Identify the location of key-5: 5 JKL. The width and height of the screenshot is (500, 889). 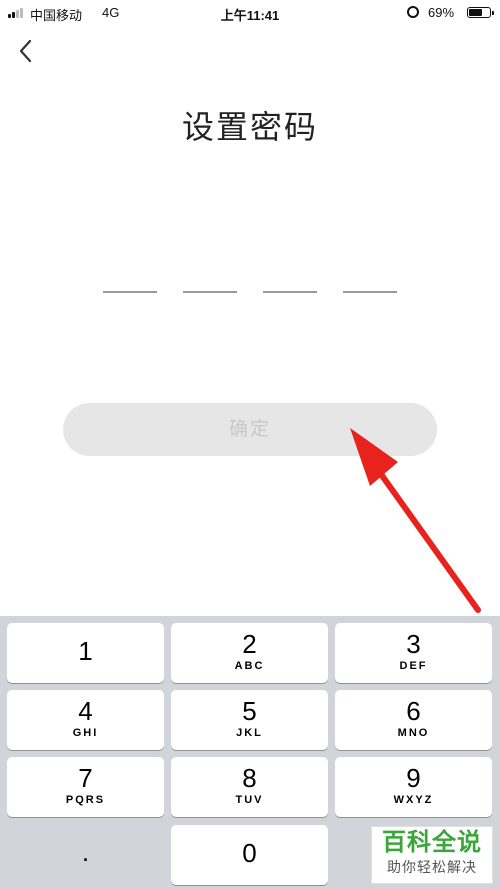
(249, 720).